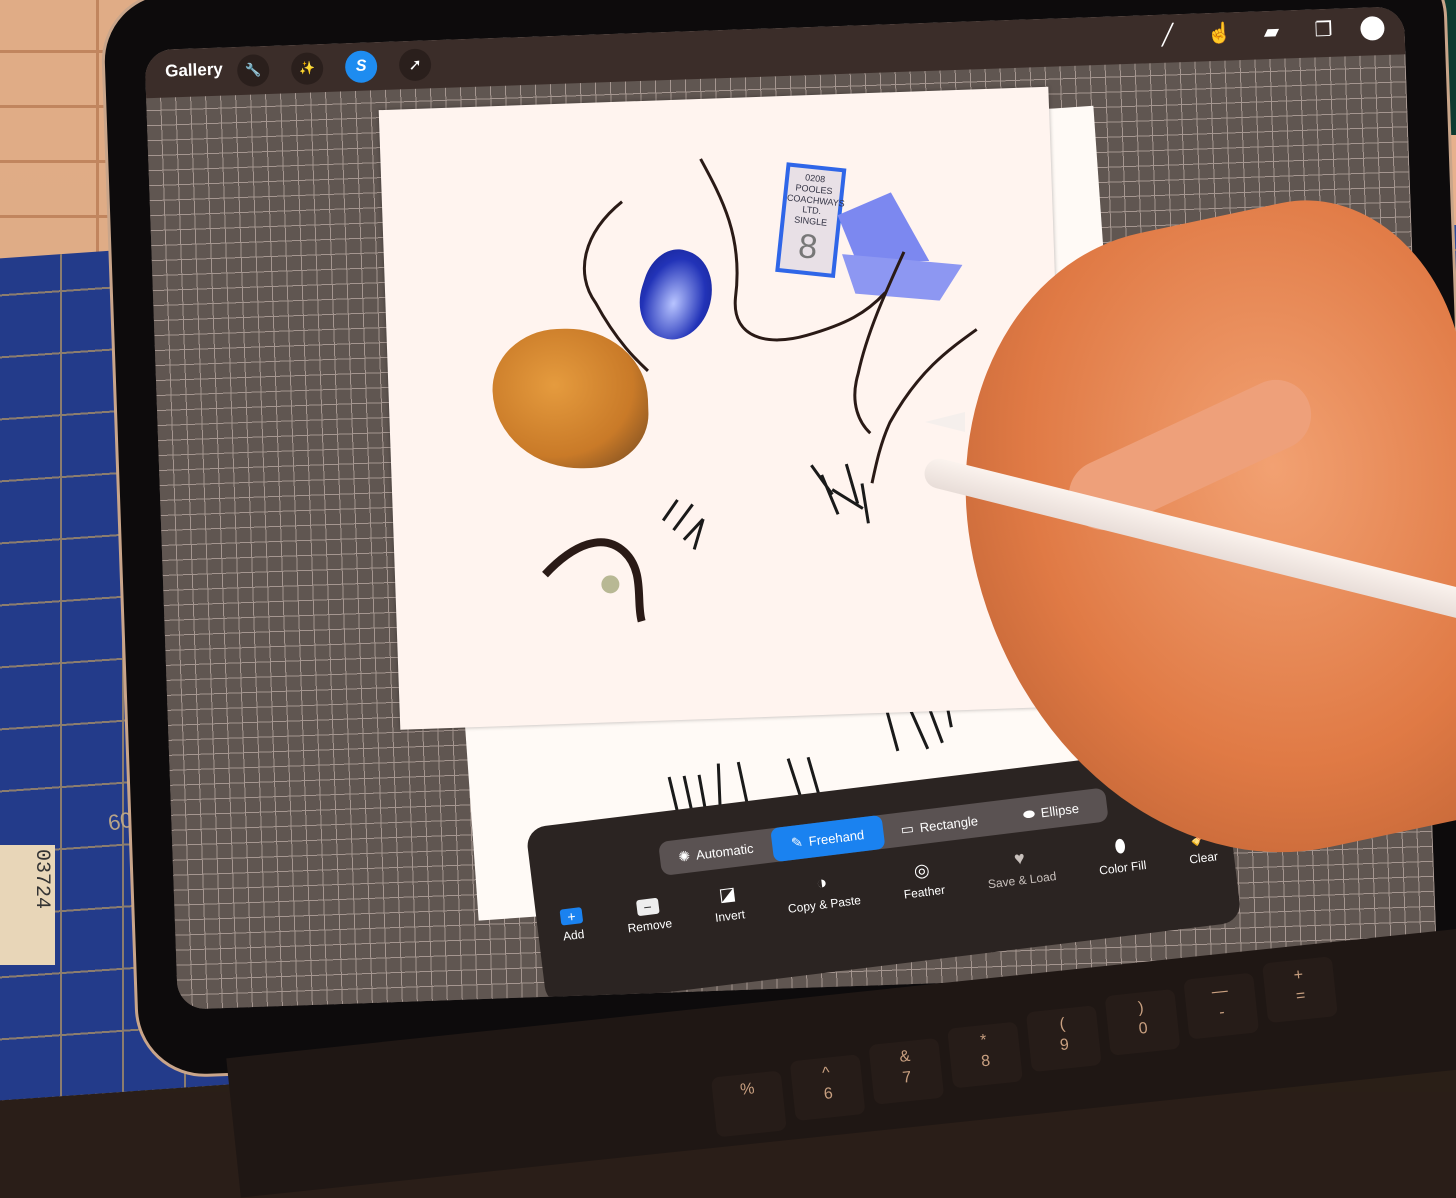 The width and height of the screenshot is (1456, 1198). What do you see at coordinates (824, 904) in the screenshot?
I see `copy-paste-label: Copy & Paste` at bounding box center [824, 904].